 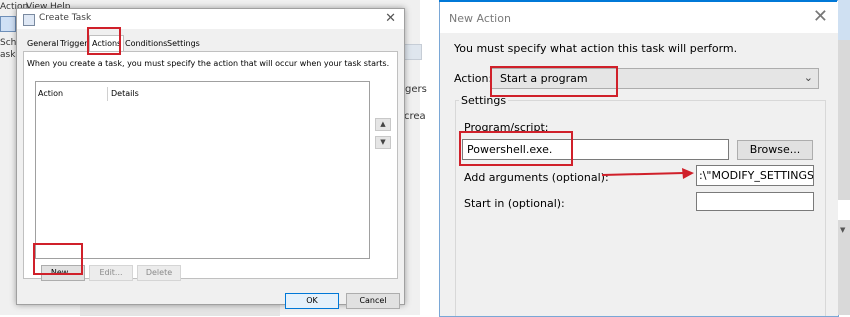 I want to click on action-label: Action:, so click(x=473, y=78).